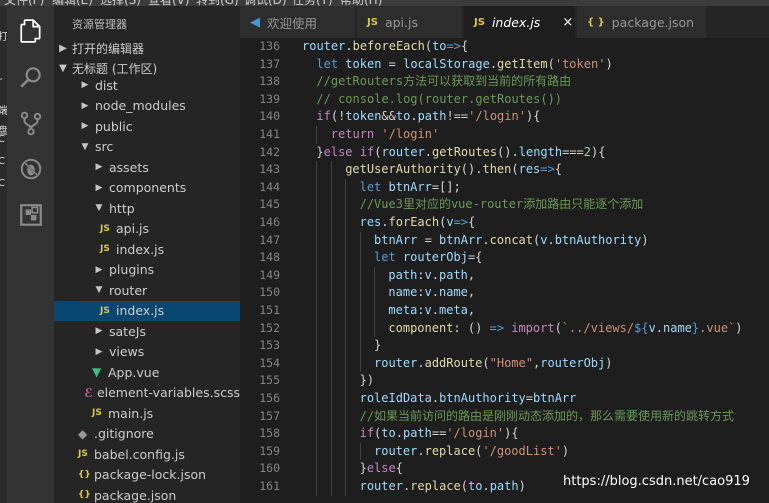  I want to click on tree-folder: ▶ views, so click(147, 352).